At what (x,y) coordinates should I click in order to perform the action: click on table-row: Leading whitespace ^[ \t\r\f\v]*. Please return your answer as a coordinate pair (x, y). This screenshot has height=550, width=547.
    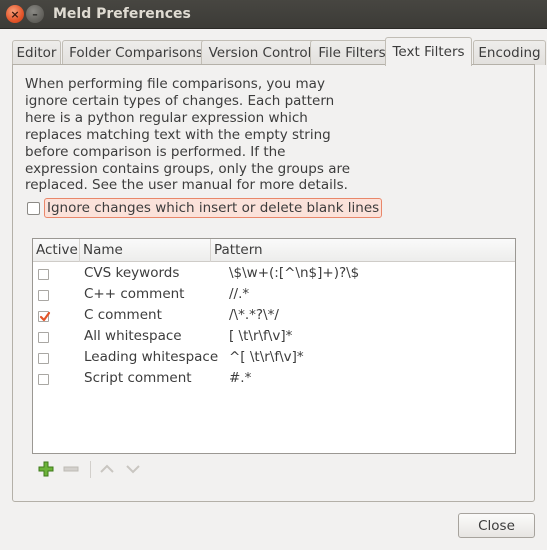
    Looking at the image, I should click on (274, 357).